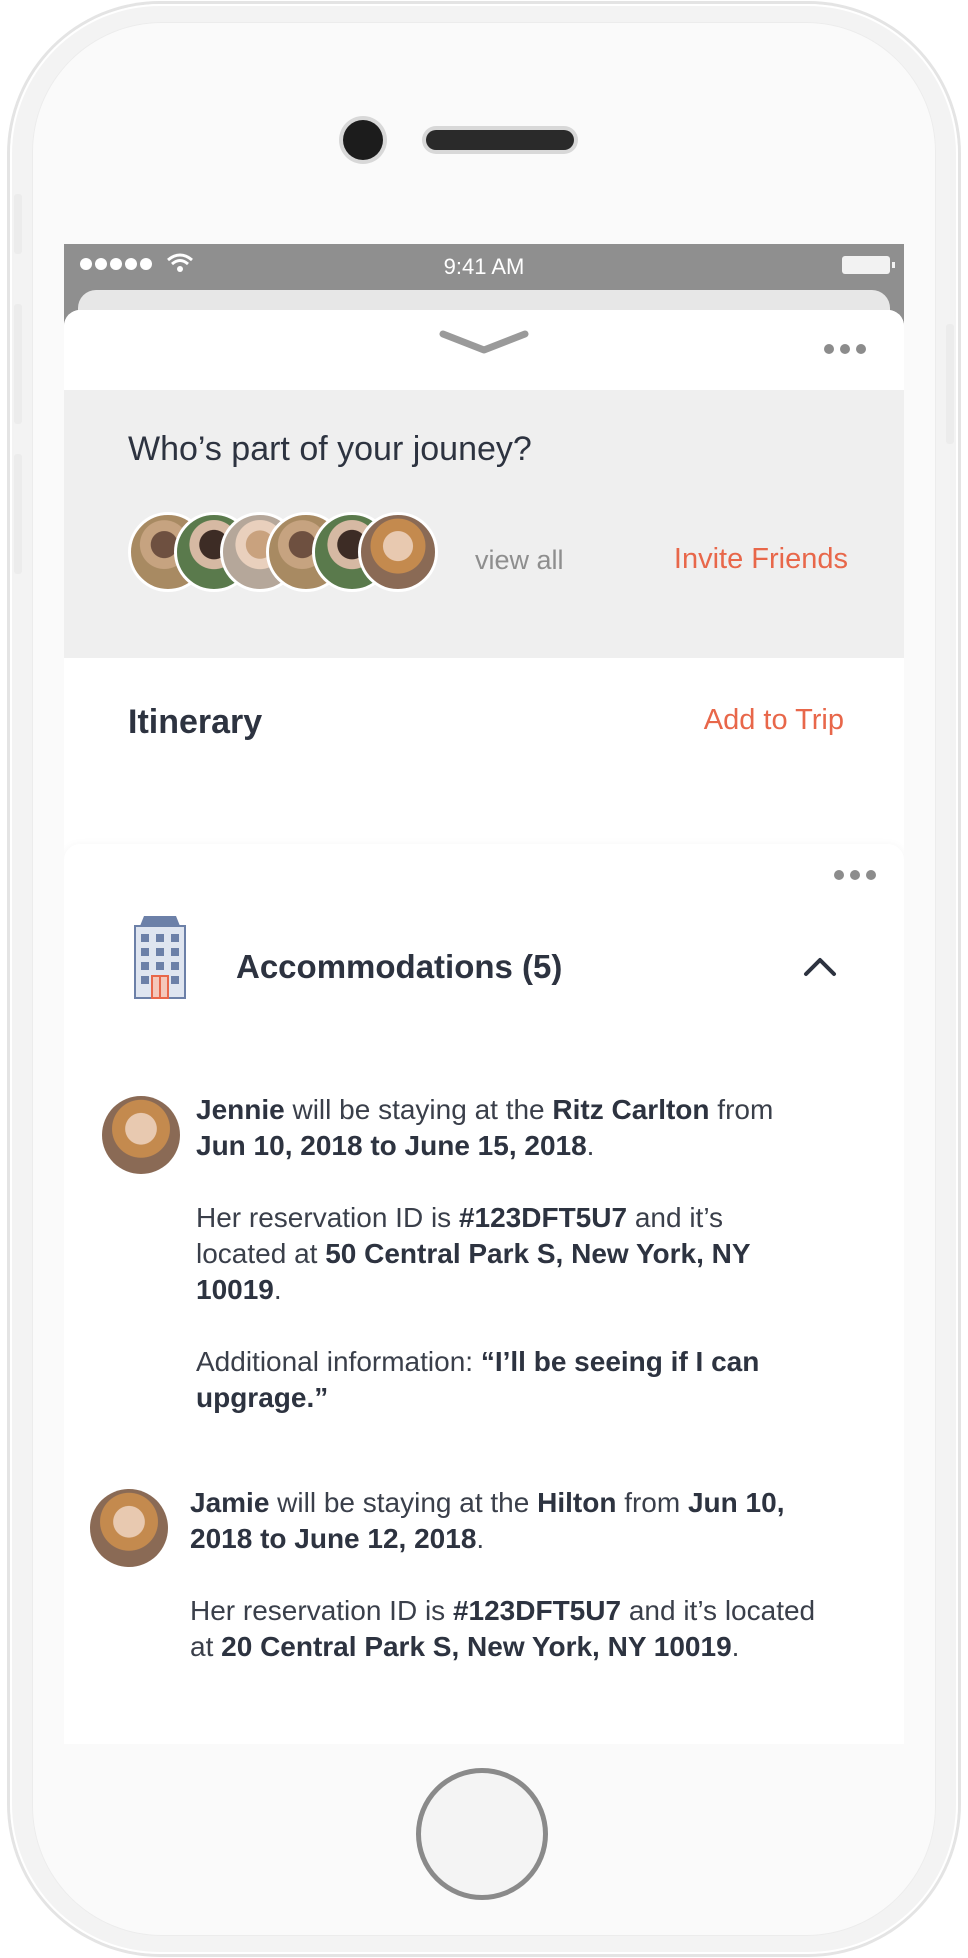  What do you see at coordinates (482, 1834) in the screenshot?
I see `home-button` at bounding box center [482, 1834].